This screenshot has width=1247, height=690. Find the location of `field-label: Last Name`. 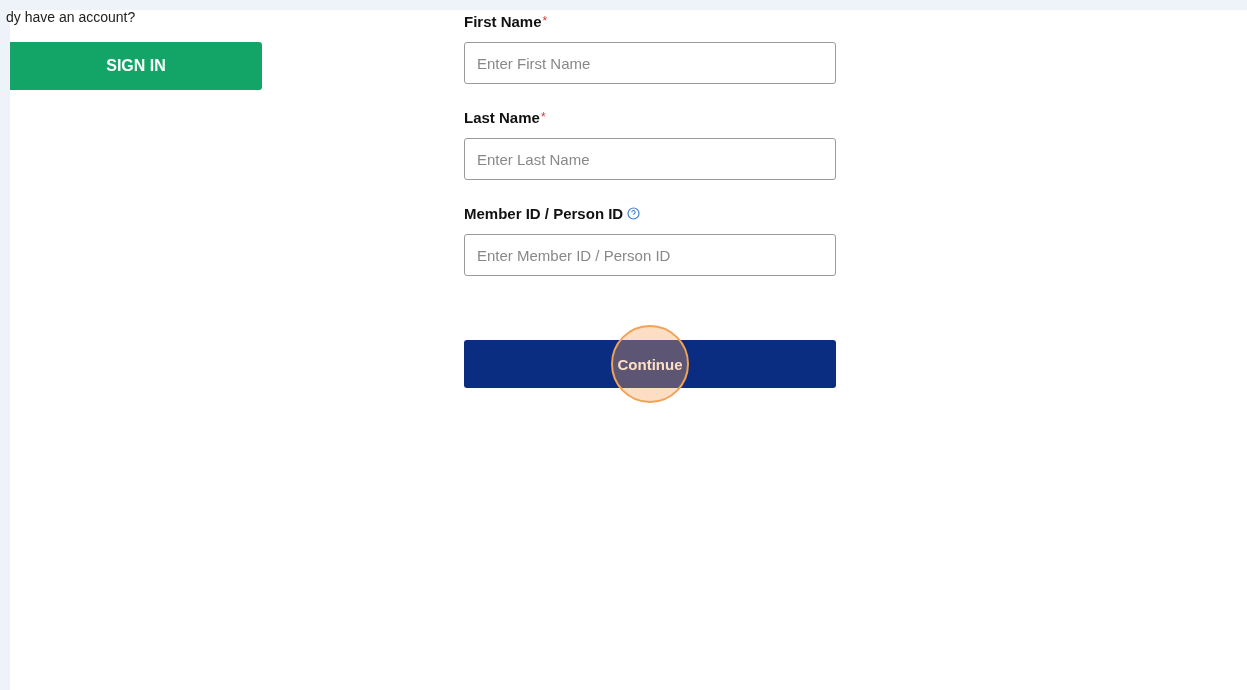

field-label: Last Name is located at coordinates (502, 117).